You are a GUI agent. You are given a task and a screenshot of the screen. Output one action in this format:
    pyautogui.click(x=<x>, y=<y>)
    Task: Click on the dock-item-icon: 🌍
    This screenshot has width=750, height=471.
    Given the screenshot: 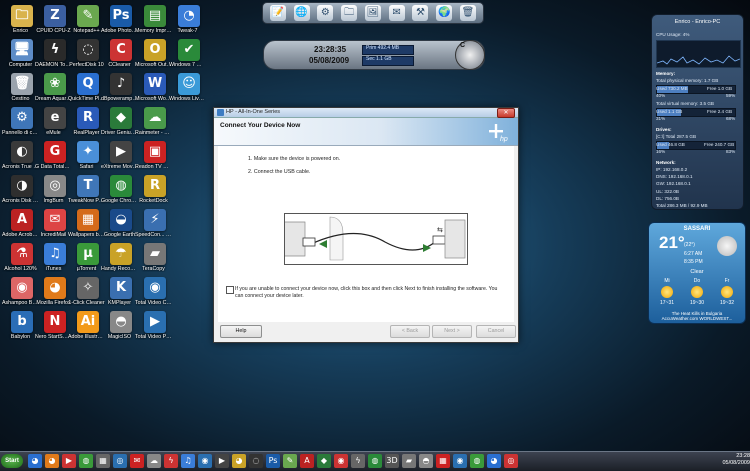 What is the action you would take?
    pyautogui.click(x=444, y=13)
    